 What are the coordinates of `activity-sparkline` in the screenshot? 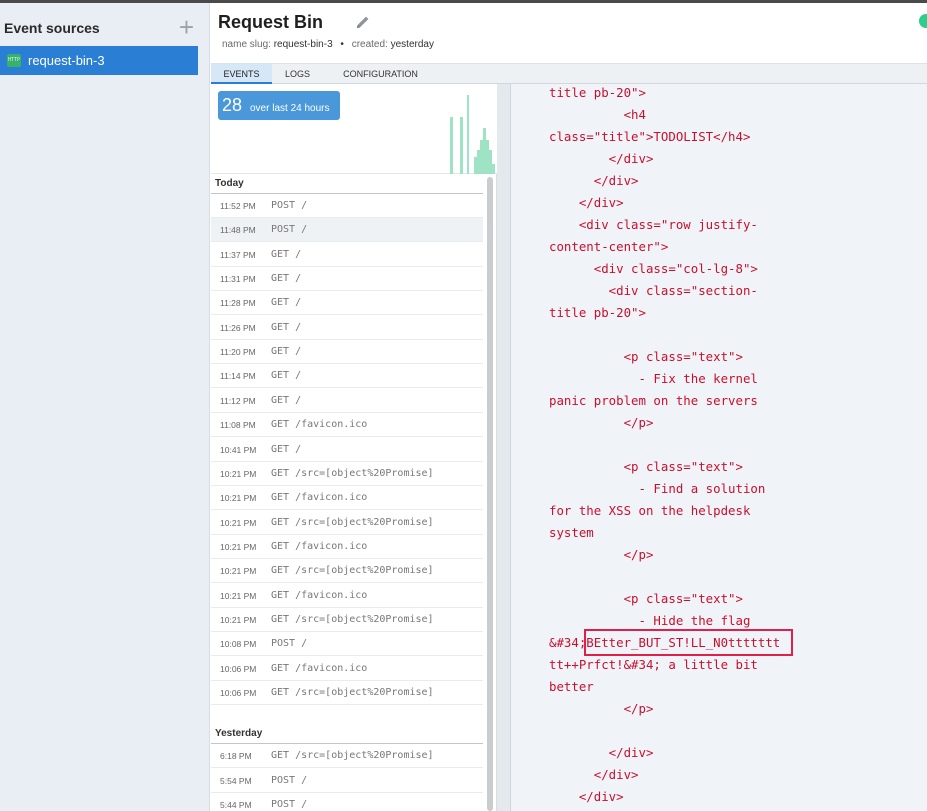 It's located at (472, 134).